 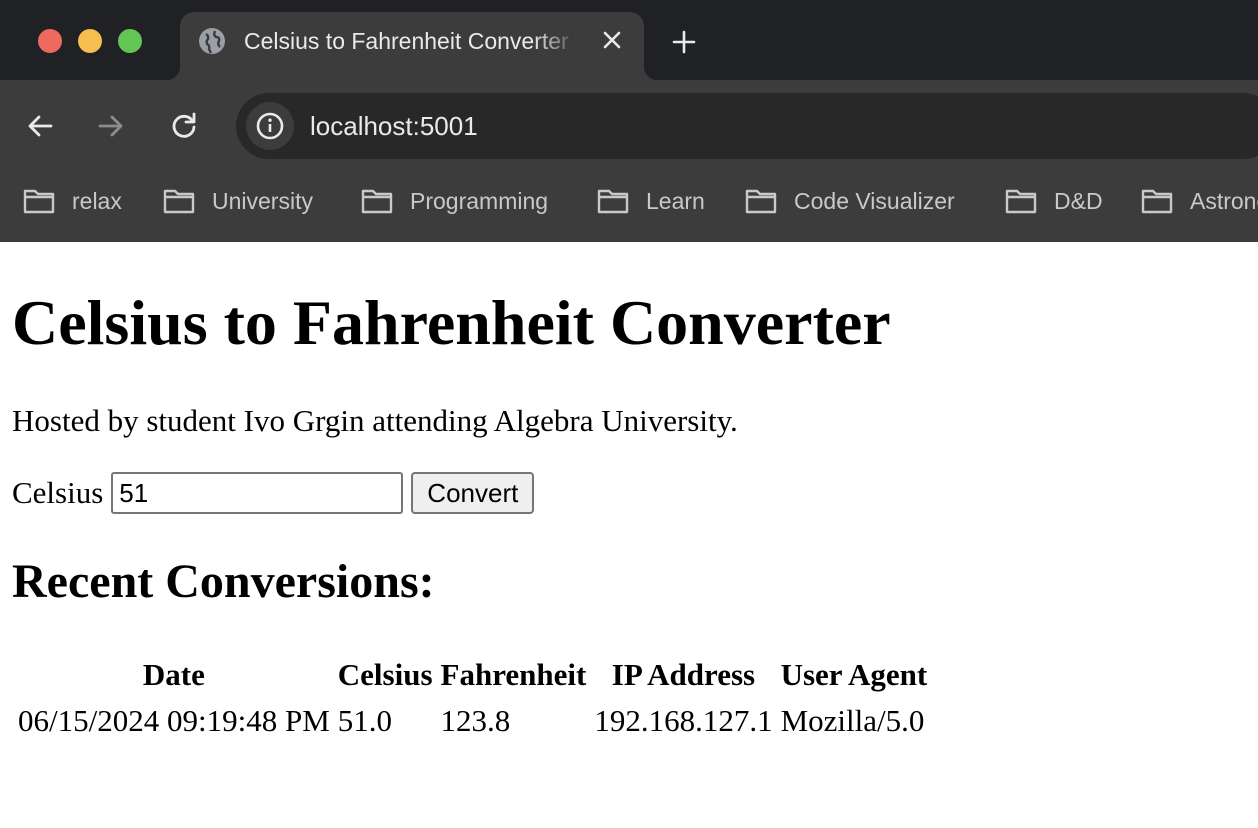 What do you see at coordinates (675, 200) in the screenshot?
I see `bookmark-label: Learn` at bounding box center [675, 200].